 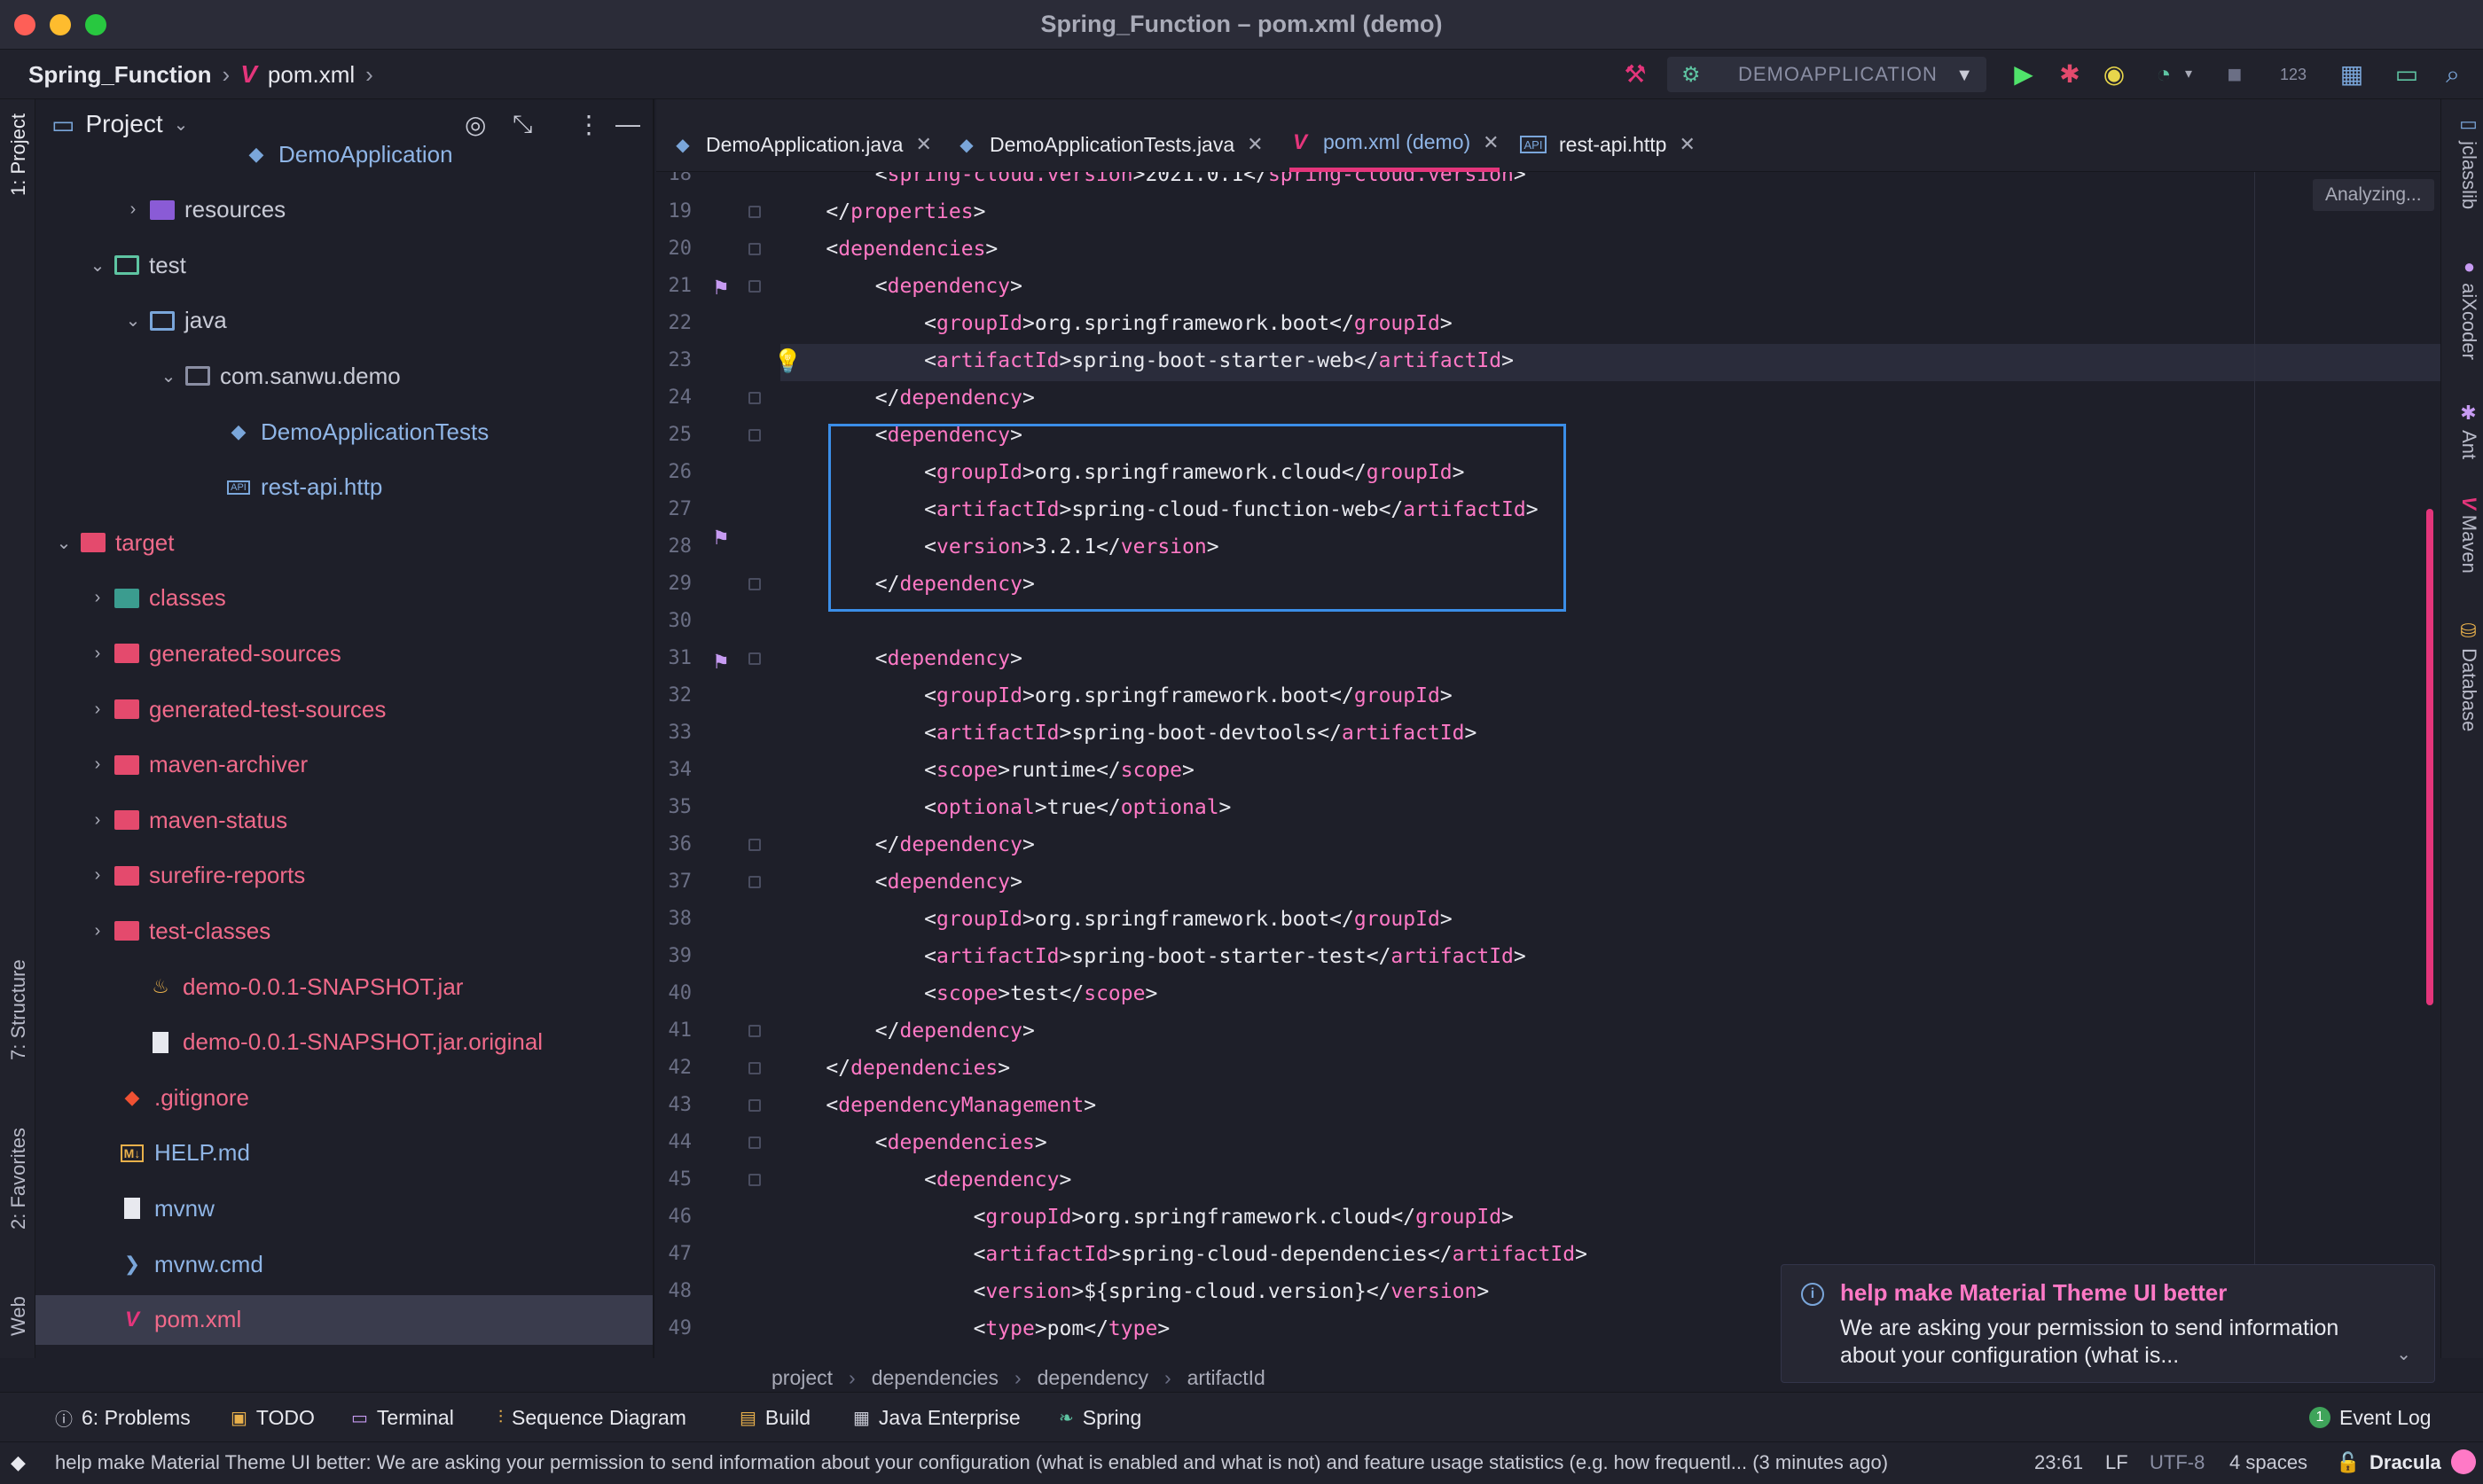 I want to click on todo-tool-button: ▣ TODO, so click(x=273, y=1417).